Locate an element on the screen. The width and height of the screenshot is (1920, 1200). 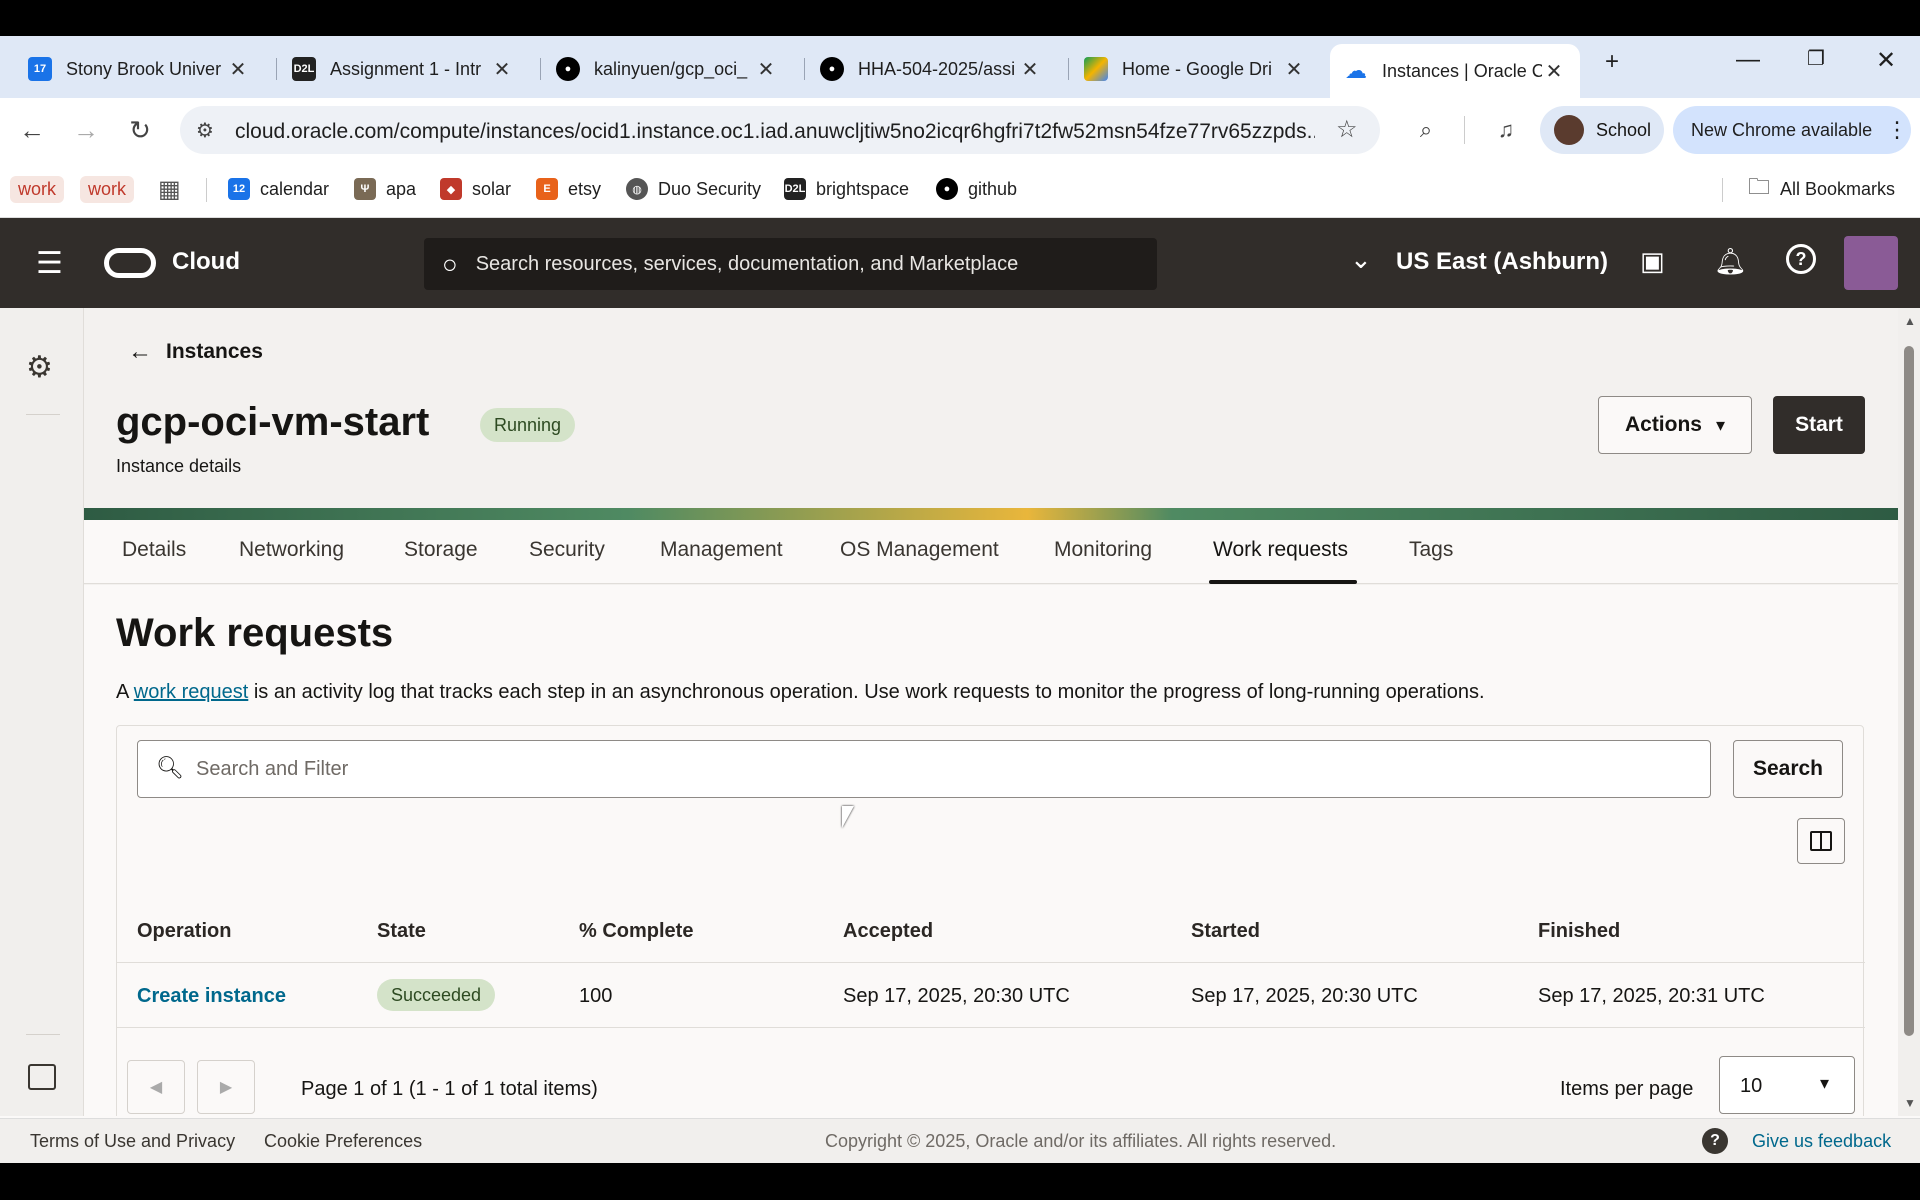
columns-toggle-button is located at coordinates (1821, 841).